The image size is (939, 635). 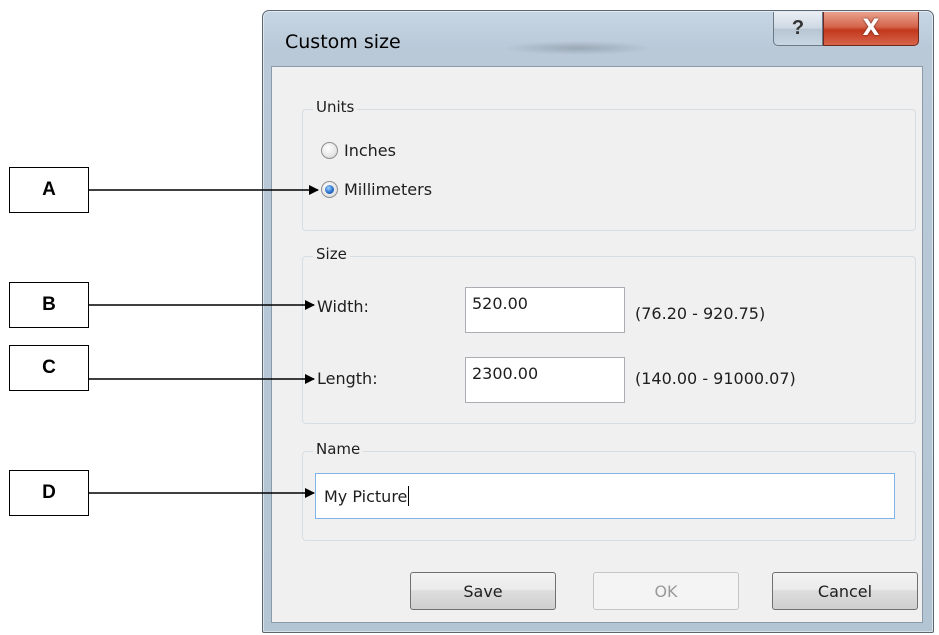 What do you see at coordinates (343, 42) in the screenshot?
I see `dialog-title: Custom size` at bounding box center [343, 42].